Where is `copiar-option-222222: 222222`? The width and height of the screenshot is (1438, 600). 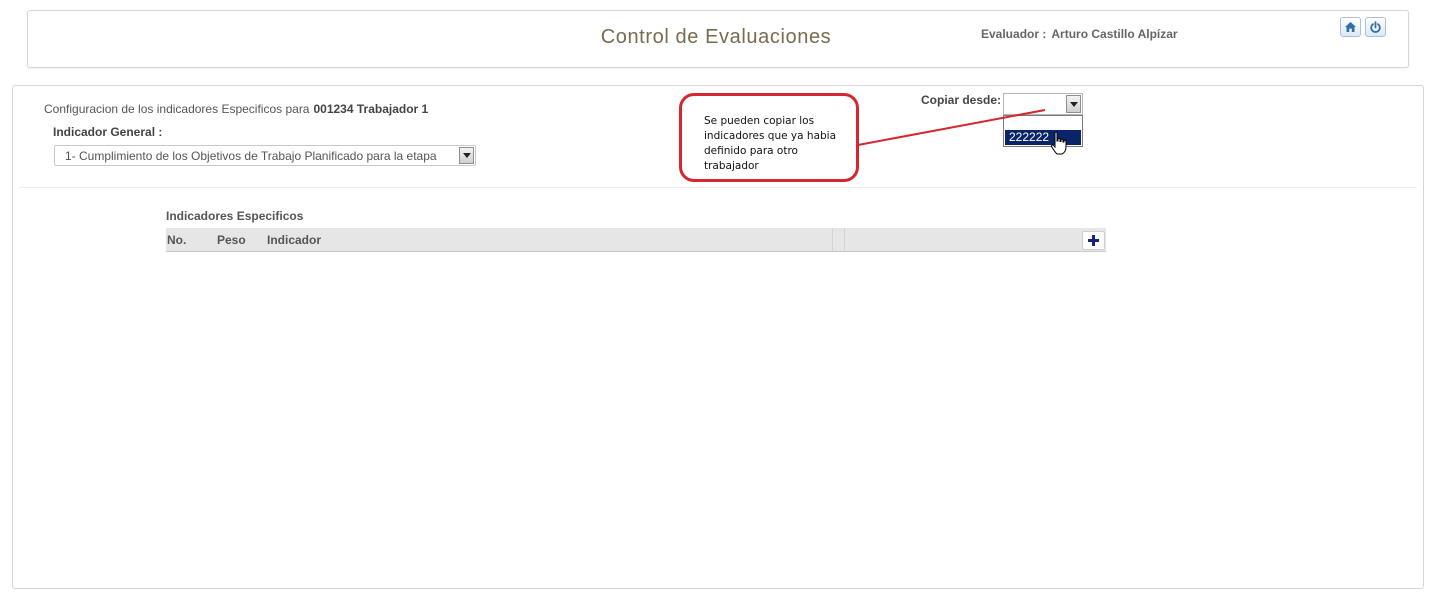
copiar-option-222222: 222222 is located at coordinates (1043, 137).